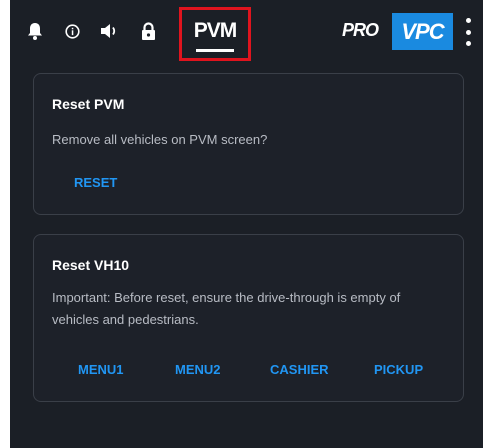 The image size is (483, 448). I want to click on lock-icon, so click(148, 31).